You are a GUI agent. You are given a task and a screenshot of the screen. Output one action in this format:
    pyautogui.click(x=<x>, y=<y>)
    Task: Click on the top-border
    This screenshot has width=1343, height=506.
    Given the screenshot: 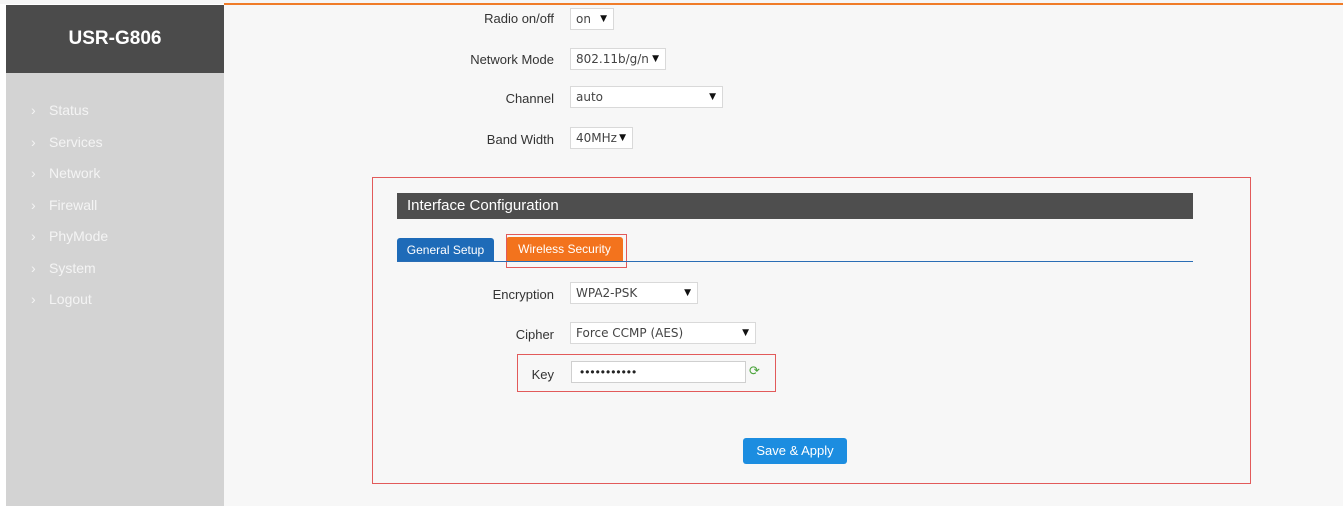 What is the action you would take?
    pyautogui.click(x=671, y=2)
    